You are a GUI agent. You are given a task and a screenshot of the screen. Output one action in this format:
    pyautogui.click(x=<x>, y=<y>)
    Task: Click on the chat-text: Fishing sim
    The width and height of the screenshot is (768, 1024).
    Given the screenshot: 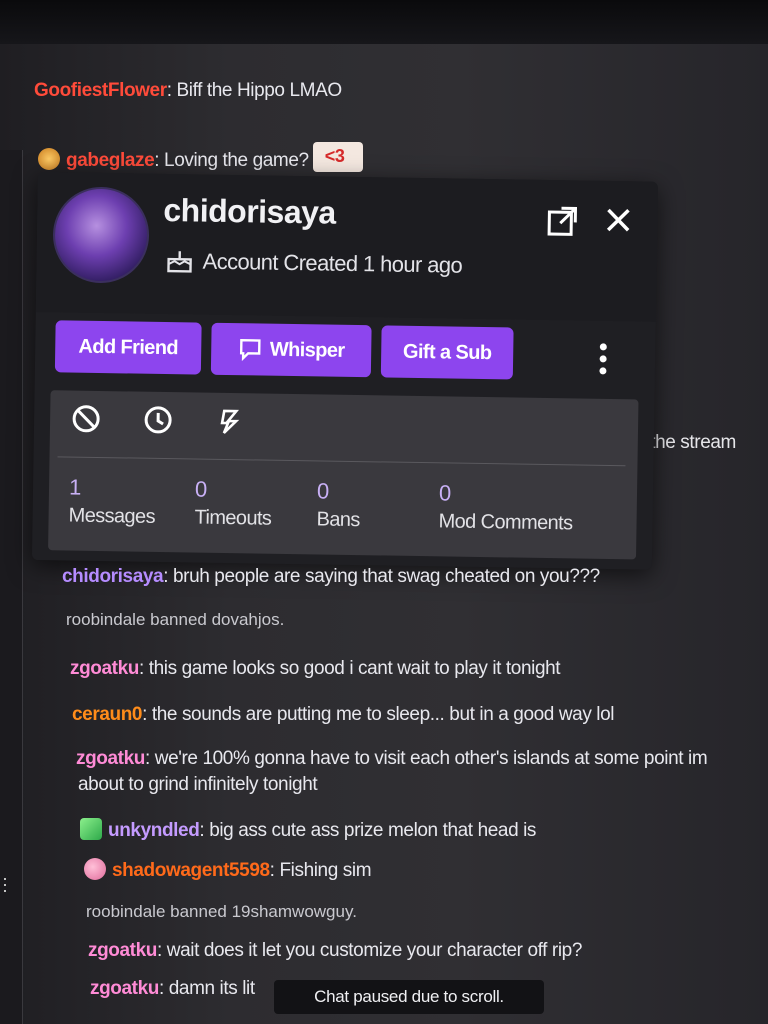 What is the action you would take?
    pyautogui.click(x=323, y=870)
    